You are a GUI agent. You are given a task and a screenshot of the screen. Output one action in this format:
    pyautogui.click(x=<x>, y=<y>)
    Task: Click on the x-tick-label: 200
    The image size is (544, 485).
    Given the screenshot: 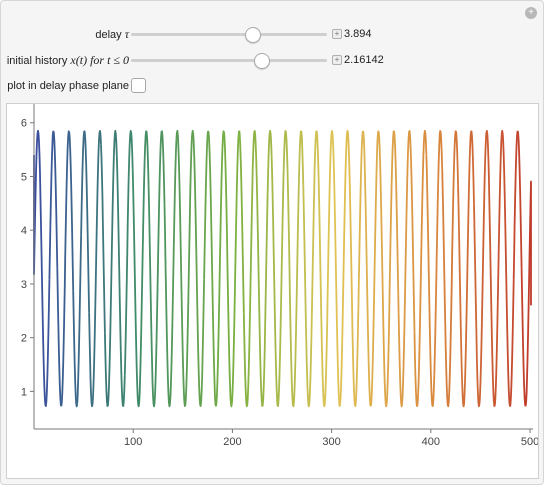 What is the action you would take?
    pyautogui.click(x=232, y=442)
    